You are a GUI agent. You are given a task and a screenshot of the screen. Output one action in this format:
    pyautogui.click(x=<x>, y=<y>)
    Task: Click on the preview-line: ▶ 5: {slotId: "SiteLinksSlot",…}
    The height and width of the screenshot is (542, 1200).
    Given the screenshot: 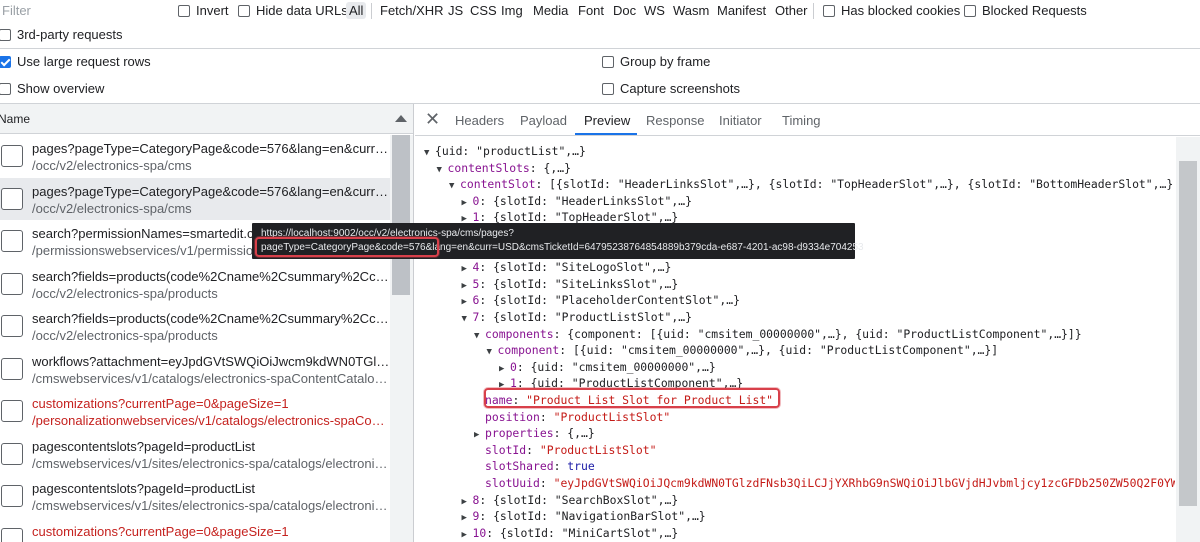 What is the action you would take?
    pyautogui.click(x=570, y=284)
    